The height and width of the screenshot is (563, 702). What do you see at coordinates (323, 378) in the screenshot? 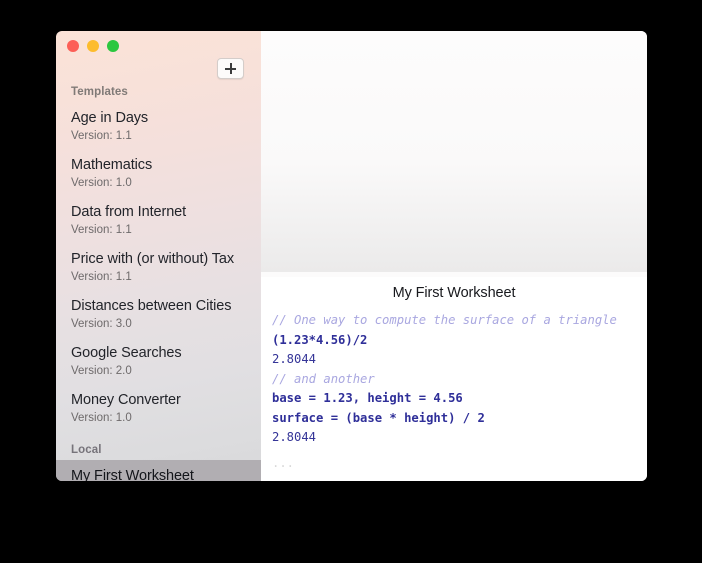
I see `code-line-comment: // and another` at bounding box center [323, 378].